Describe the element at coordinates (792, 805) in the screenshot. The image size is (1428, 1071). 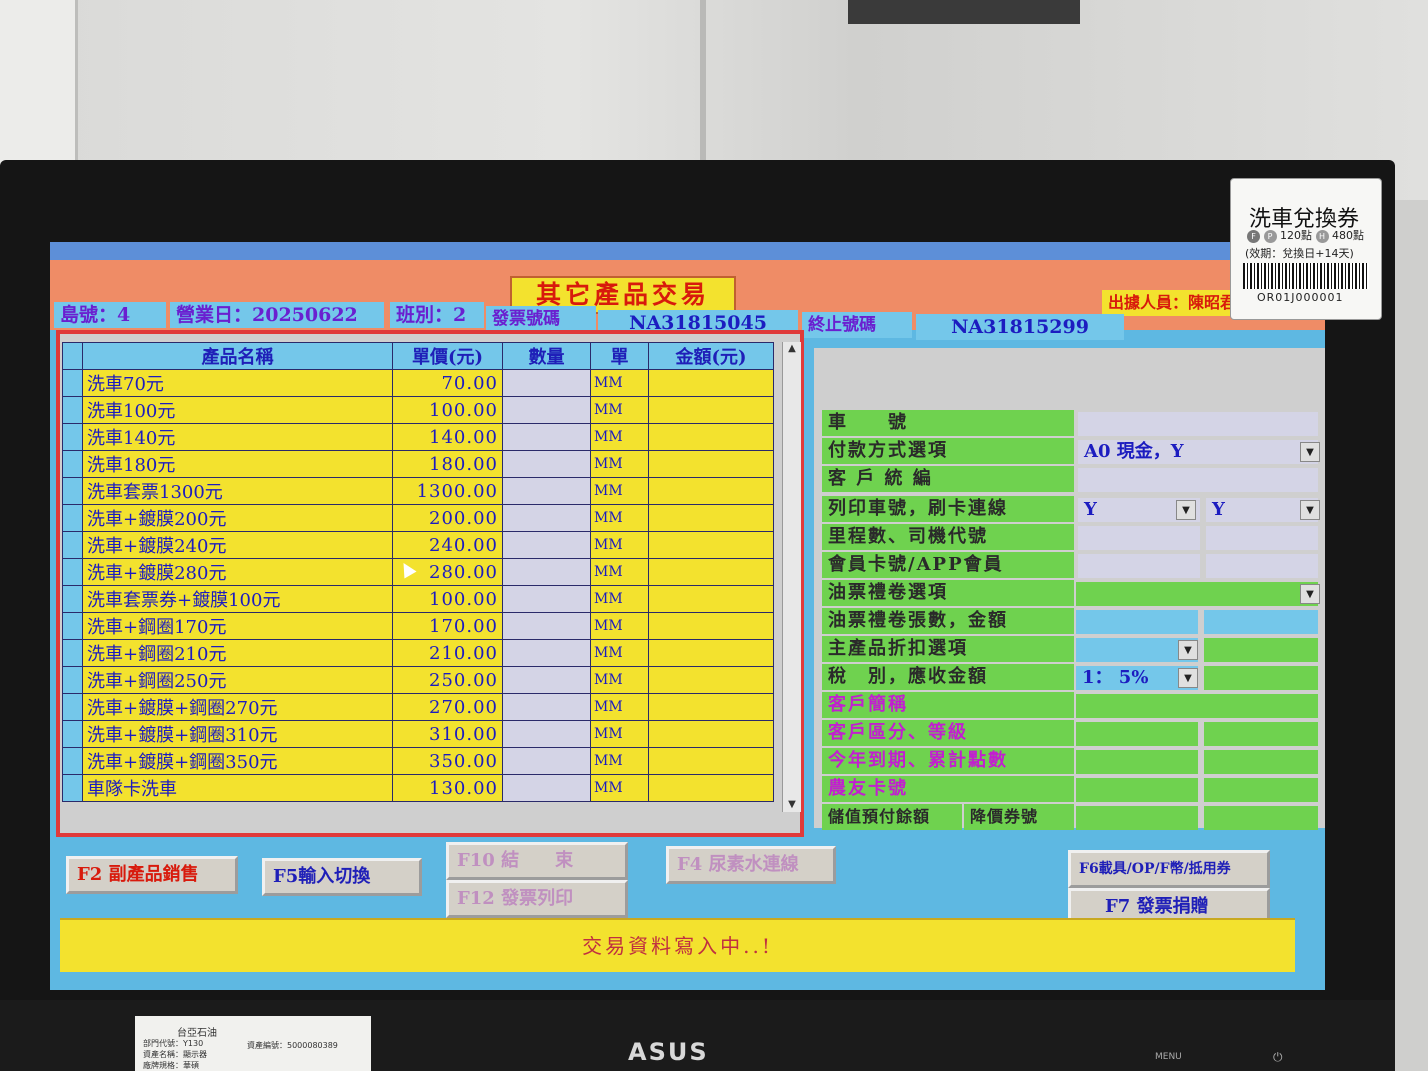
I see `scroll-down-icon: ▼` at that location.